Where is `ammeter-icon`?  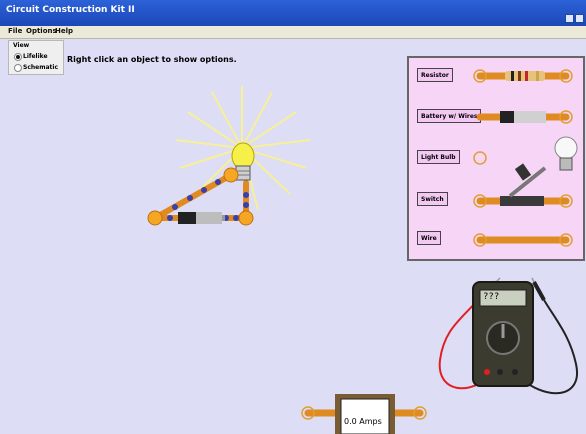
ammeter-icon is located at coordinates (365, 414).